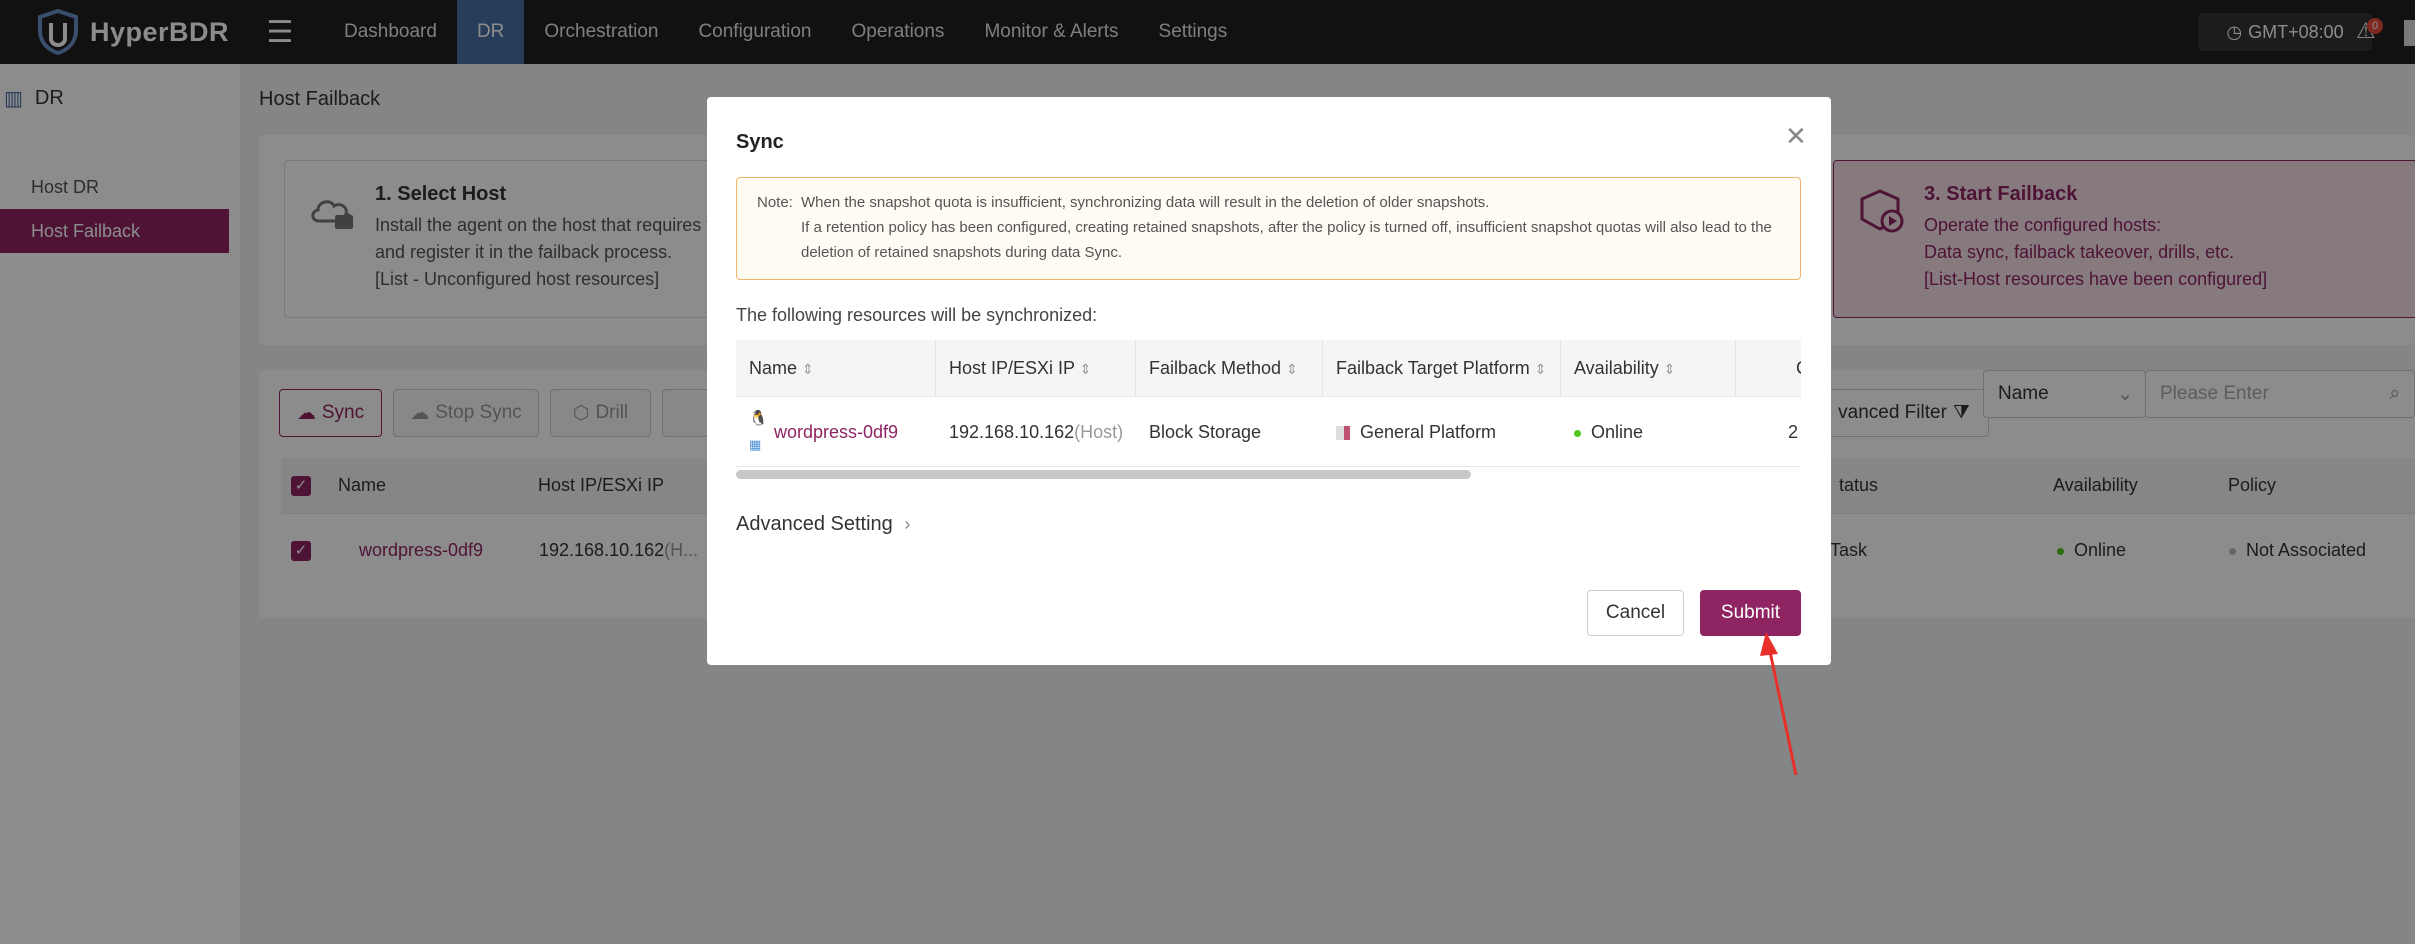 The image size is (2415, 944). I want to click on resource-availability-label: Online, so click(1617, 432).